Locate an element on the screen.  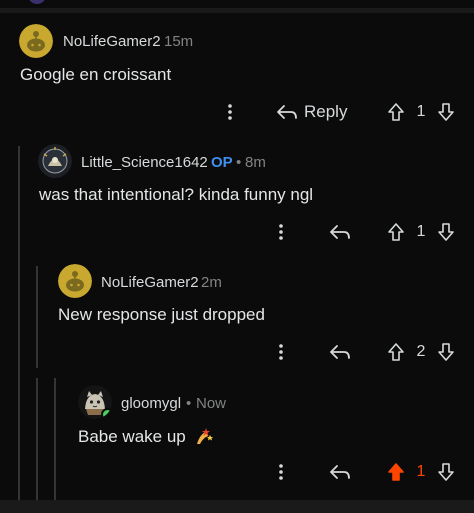
more-options-button is located at coordinates (281, 472).